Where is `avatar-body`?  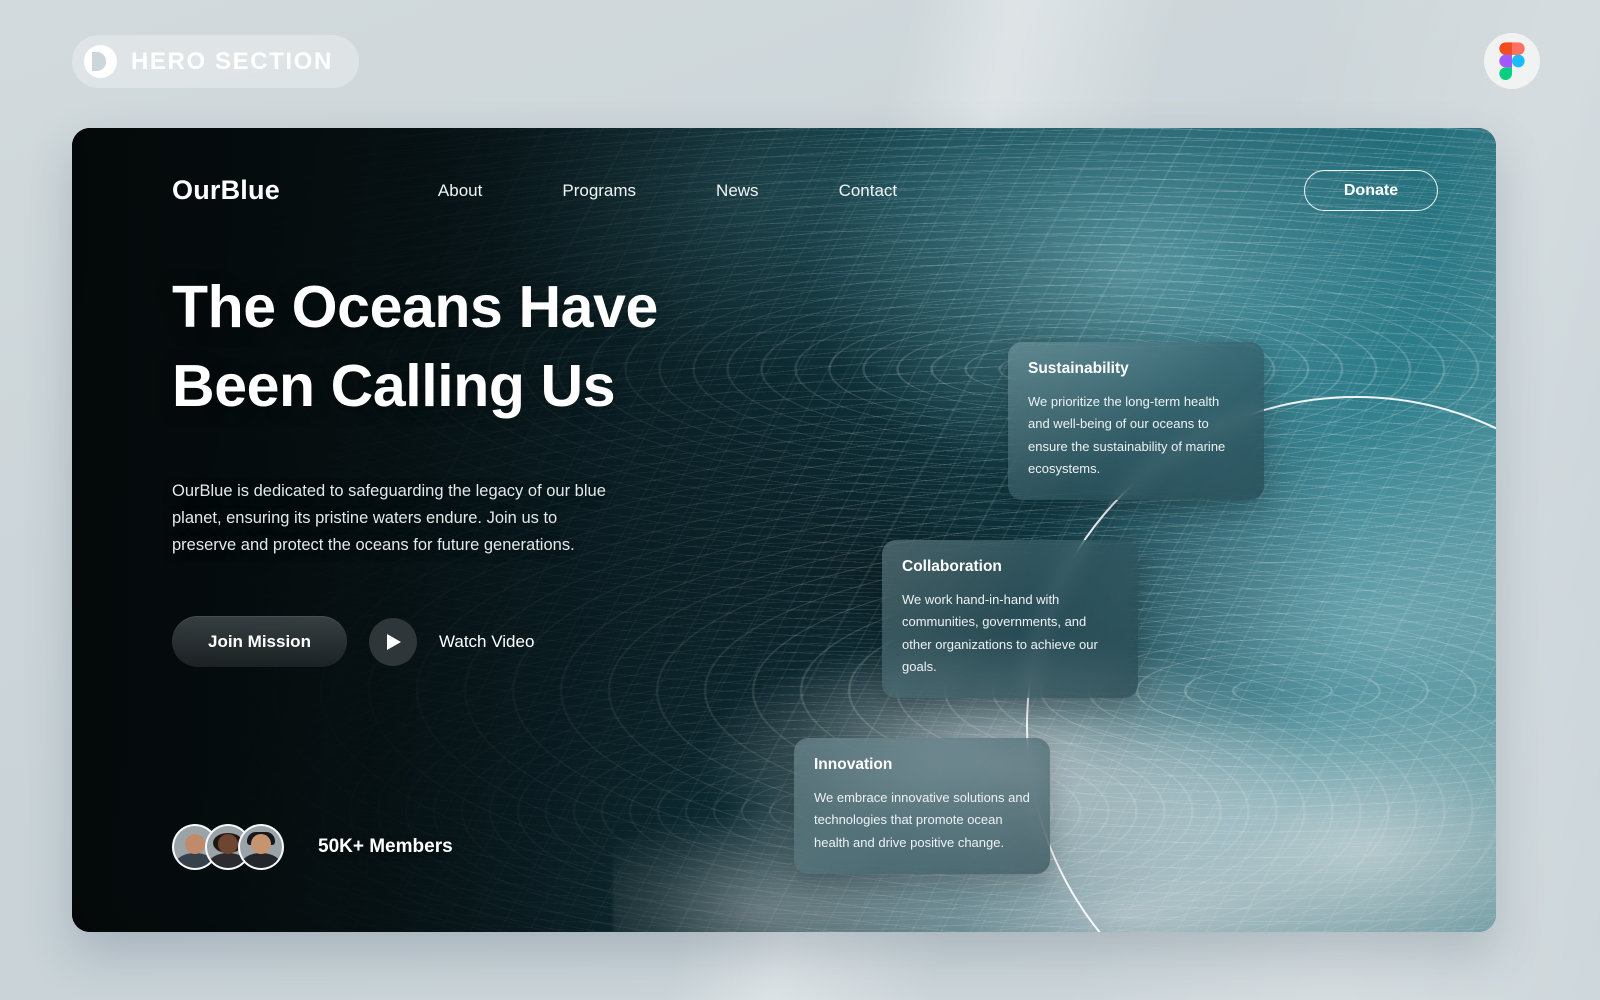 avatar-body is located at coordinates (261, 860).